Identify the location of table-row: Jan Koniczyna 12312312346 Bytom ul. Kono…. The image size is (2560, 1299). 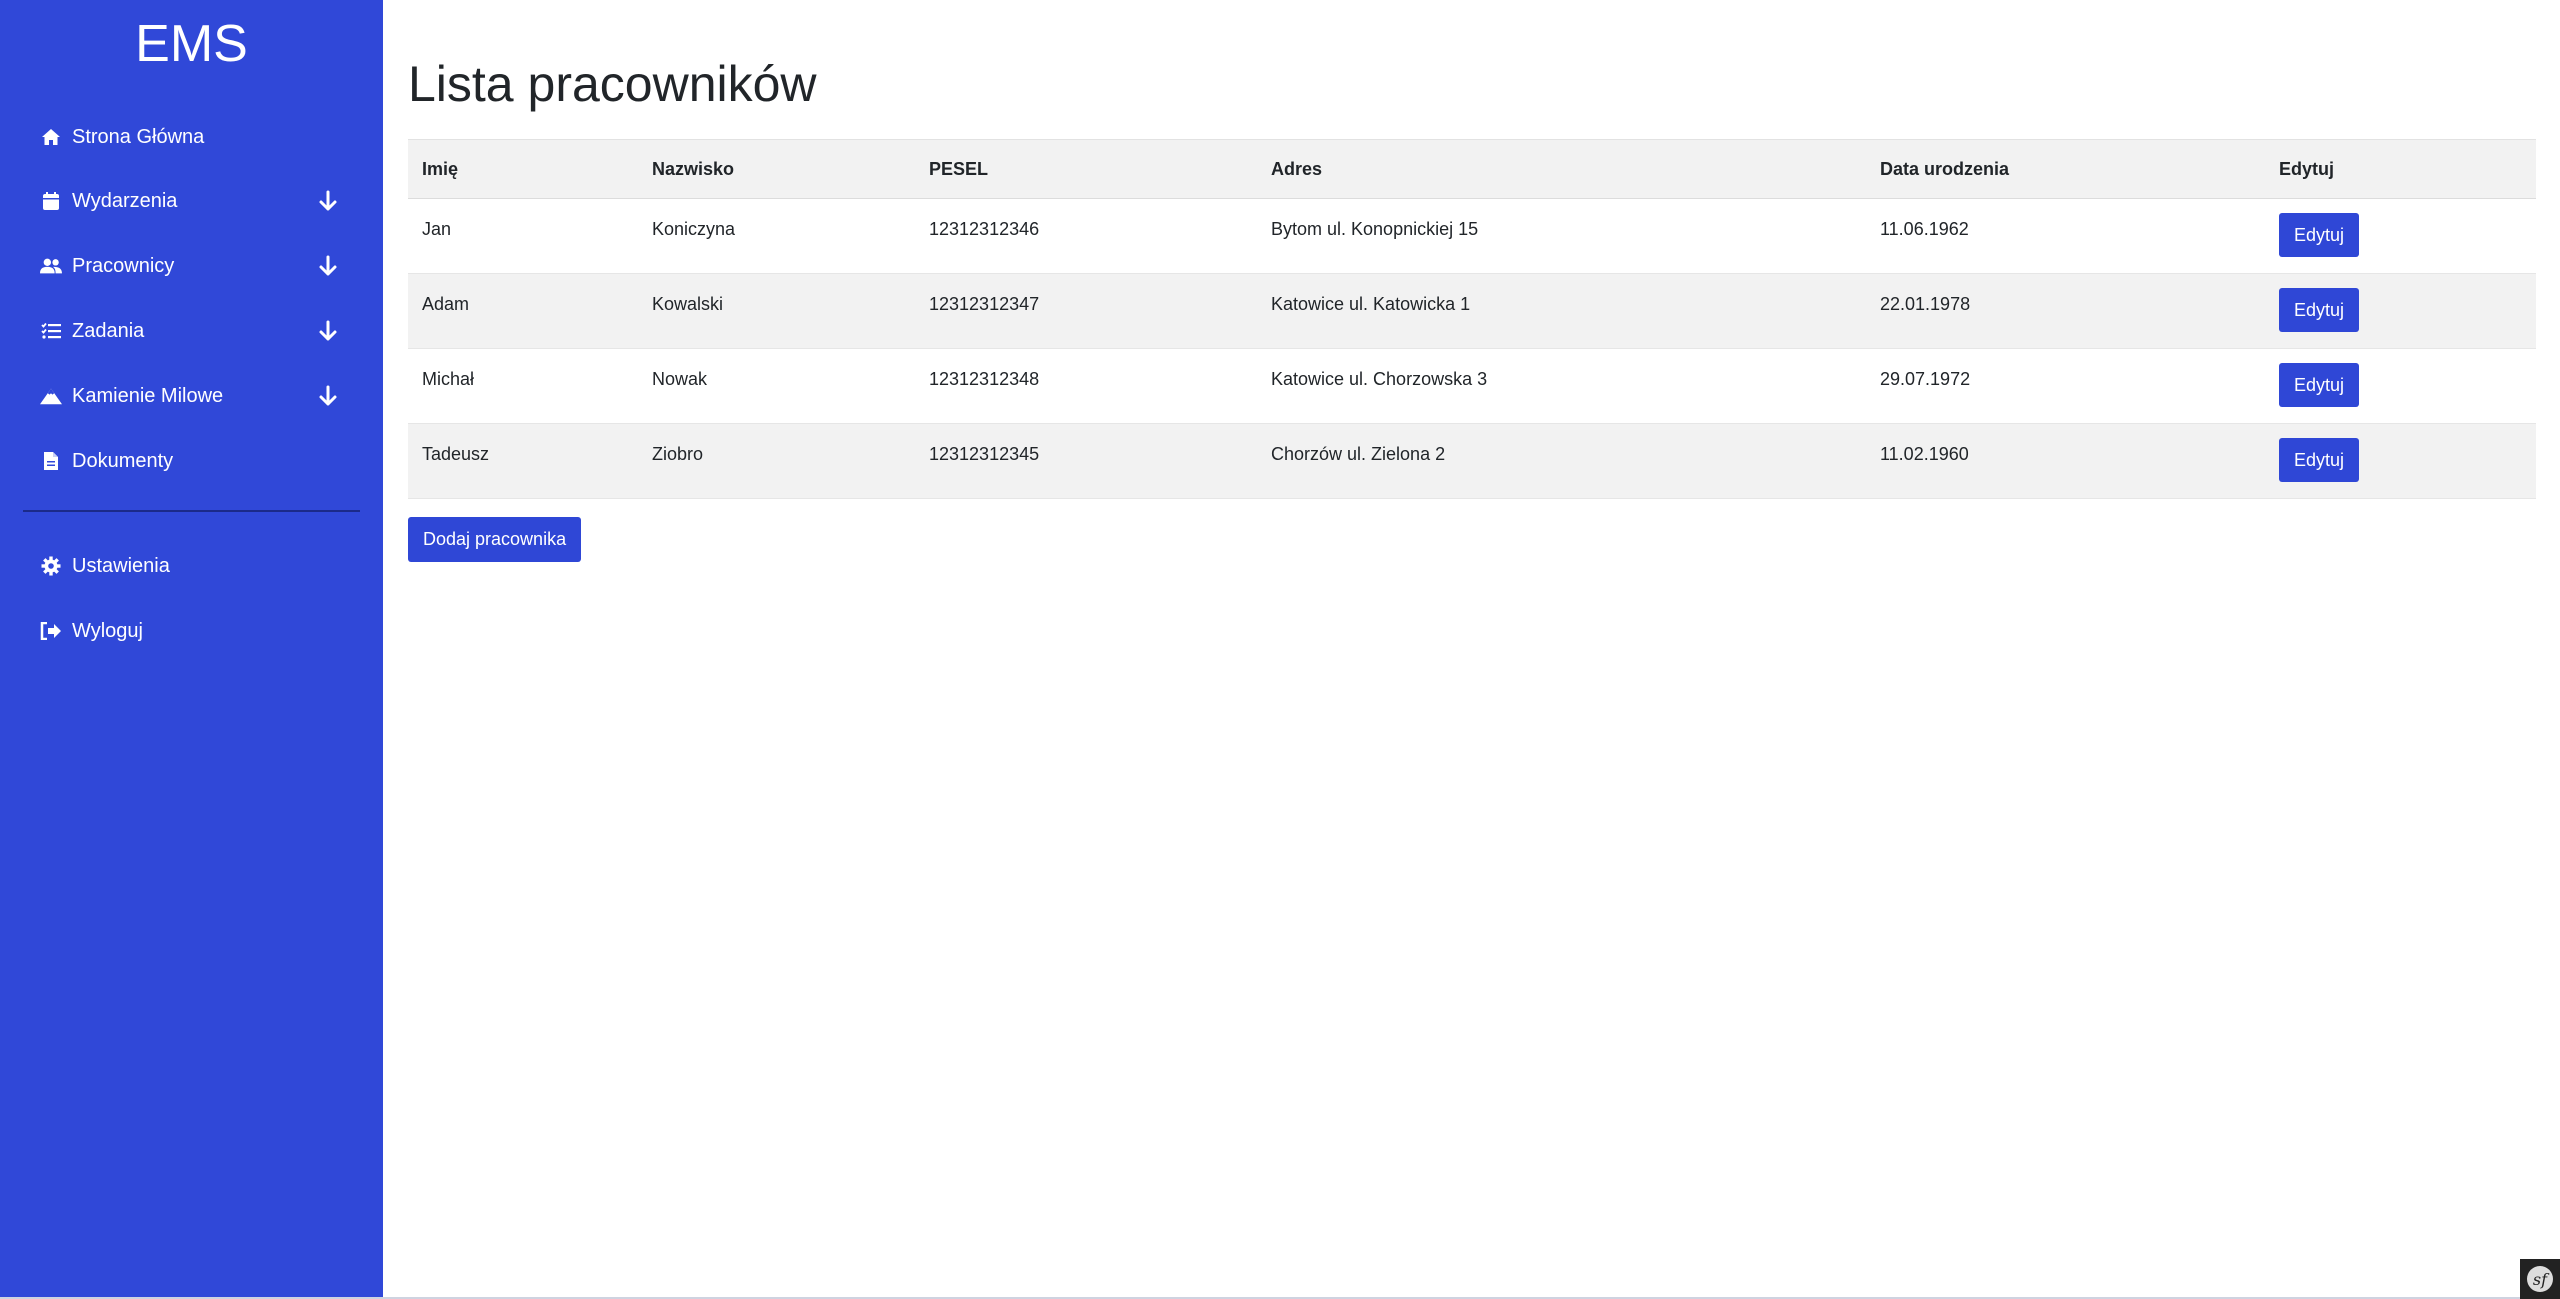
(1472, 236).